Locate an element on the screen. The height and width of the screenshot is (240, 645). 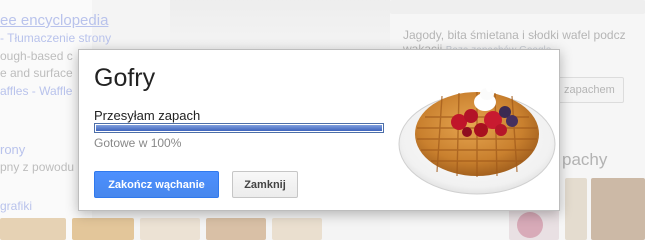
bg-snippet: ough-based c is located at coordinates (36, 56).